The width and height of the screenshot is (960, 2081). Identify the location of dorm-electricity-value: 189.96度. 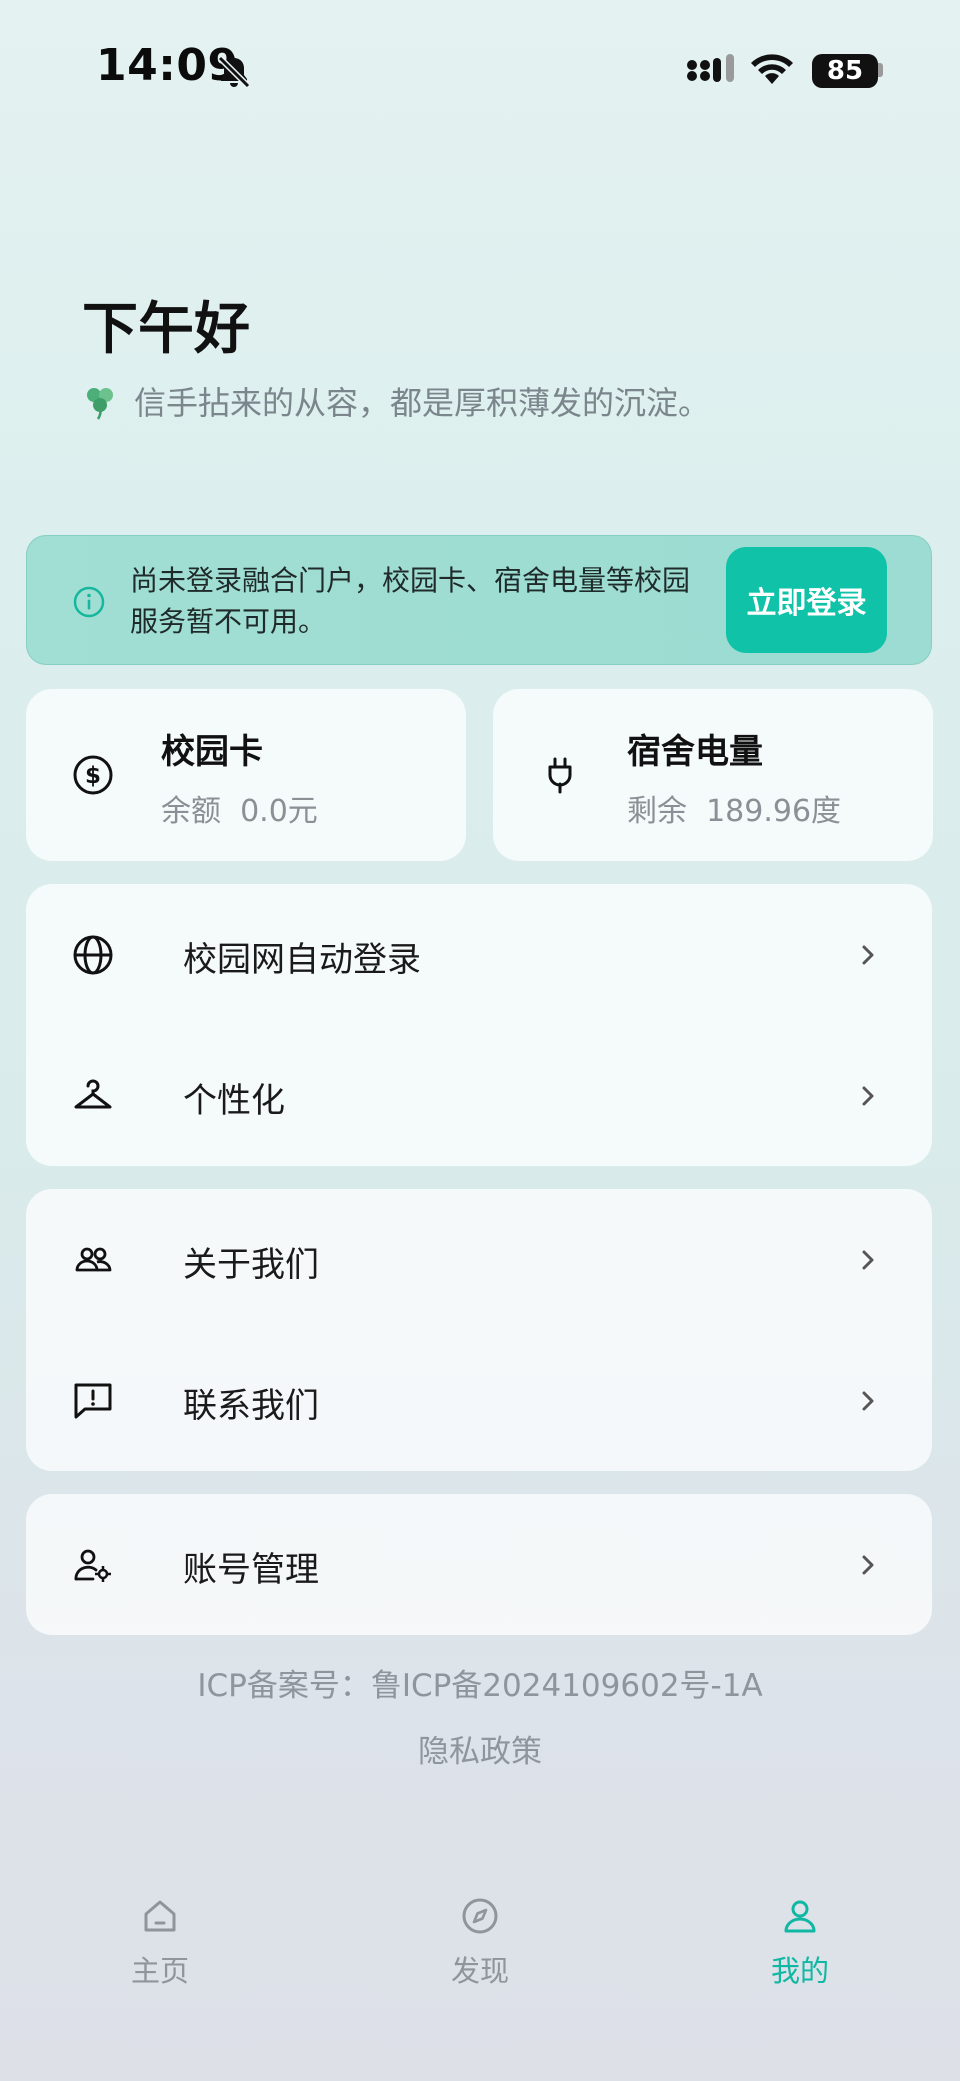
(774, 811).